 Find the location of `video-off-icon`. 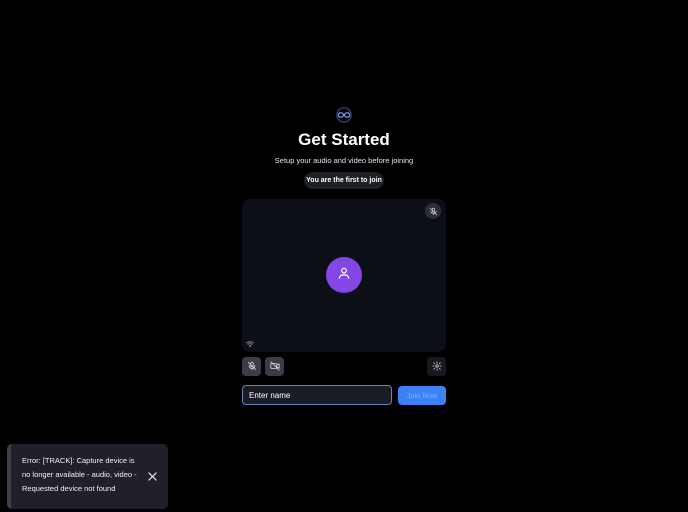

video-off-icon is located at coordinates (274, 367).